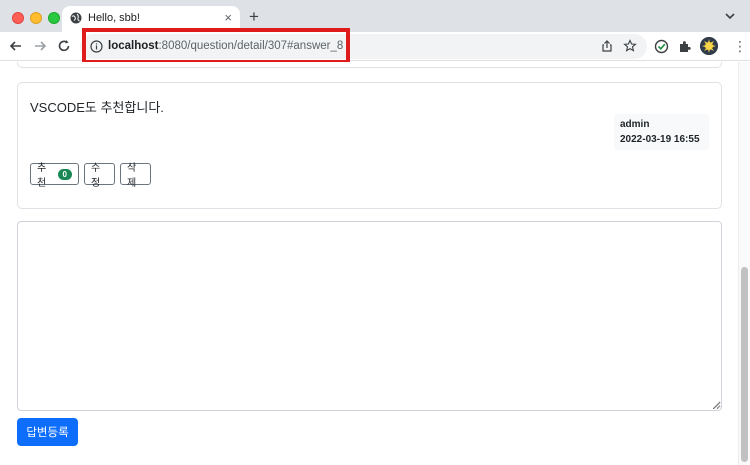 This screenshot has width=750, height=465. What do you see at coordinates (660, 139) in the screenshot?
I see `answer-date: 2022-03-19 16:55` at bounding box center [660, 139].